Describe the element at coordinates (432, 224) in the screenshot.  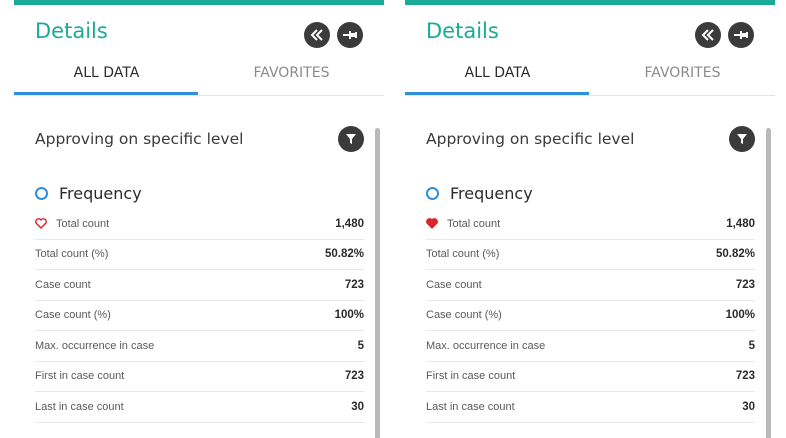
I see `heart-filled-icon` at that location.